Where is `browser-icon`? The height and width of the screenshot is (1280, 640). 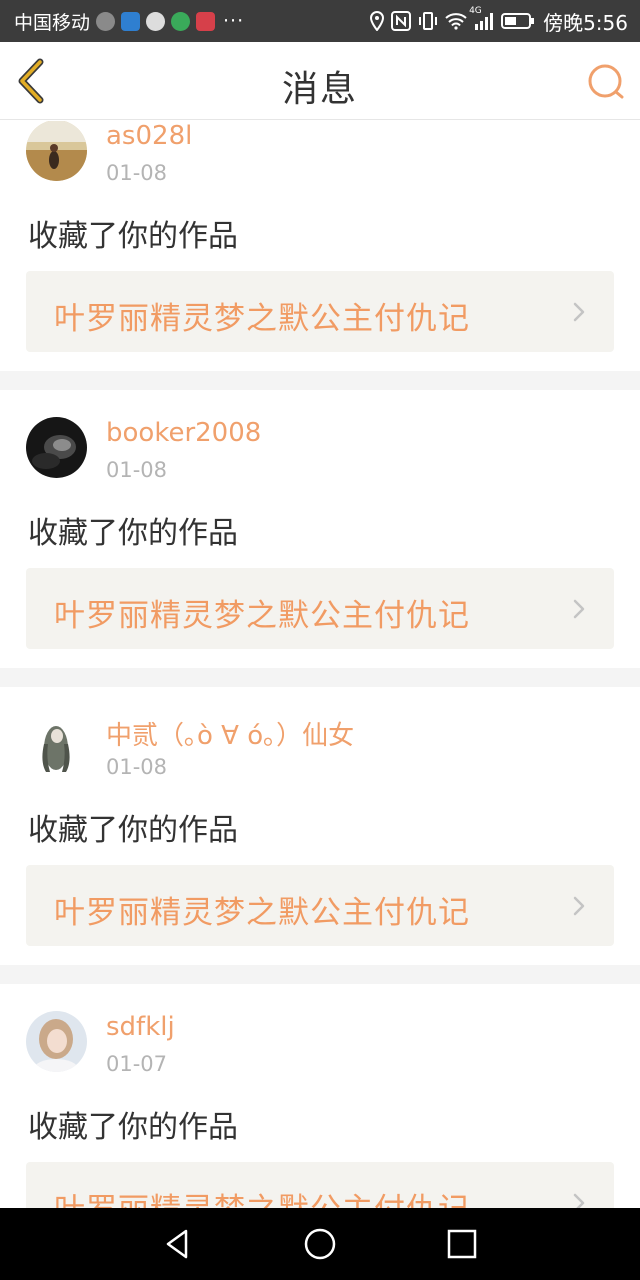
browser-icon is located at coordinates (181, 21).